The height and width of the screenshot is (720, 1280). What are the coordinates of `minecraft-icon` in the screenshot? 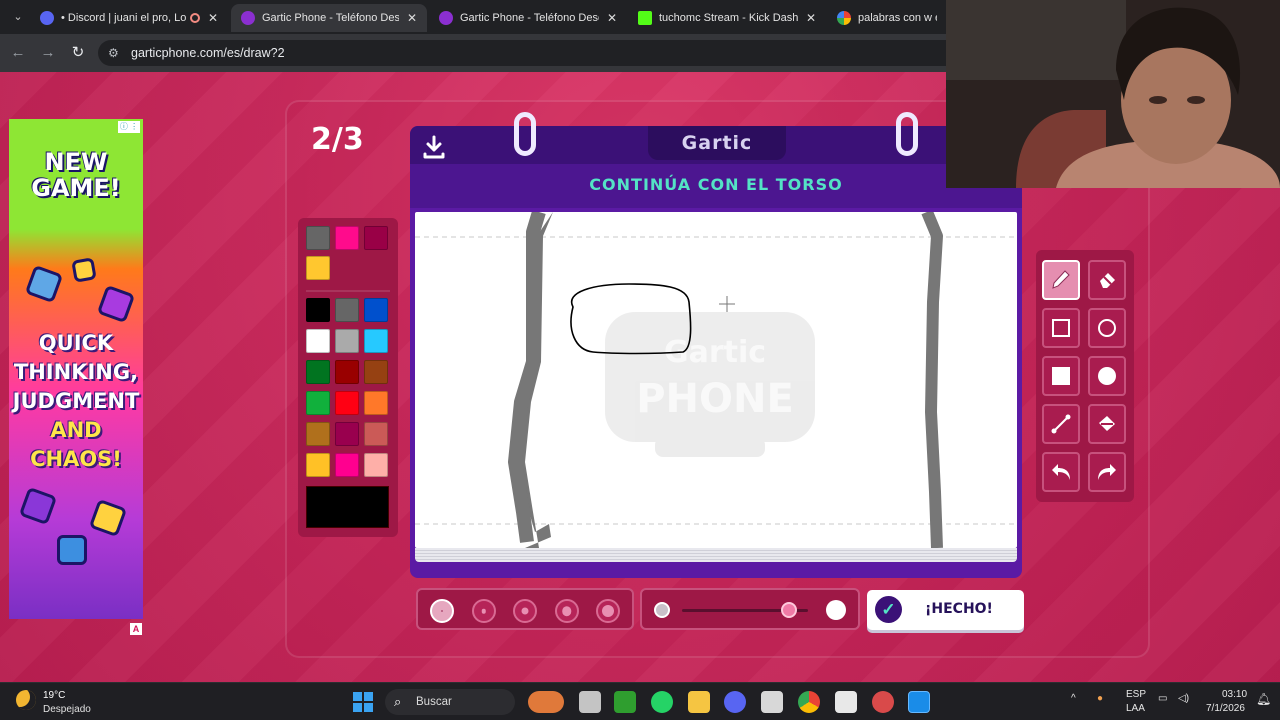 It's located at (625, 702).